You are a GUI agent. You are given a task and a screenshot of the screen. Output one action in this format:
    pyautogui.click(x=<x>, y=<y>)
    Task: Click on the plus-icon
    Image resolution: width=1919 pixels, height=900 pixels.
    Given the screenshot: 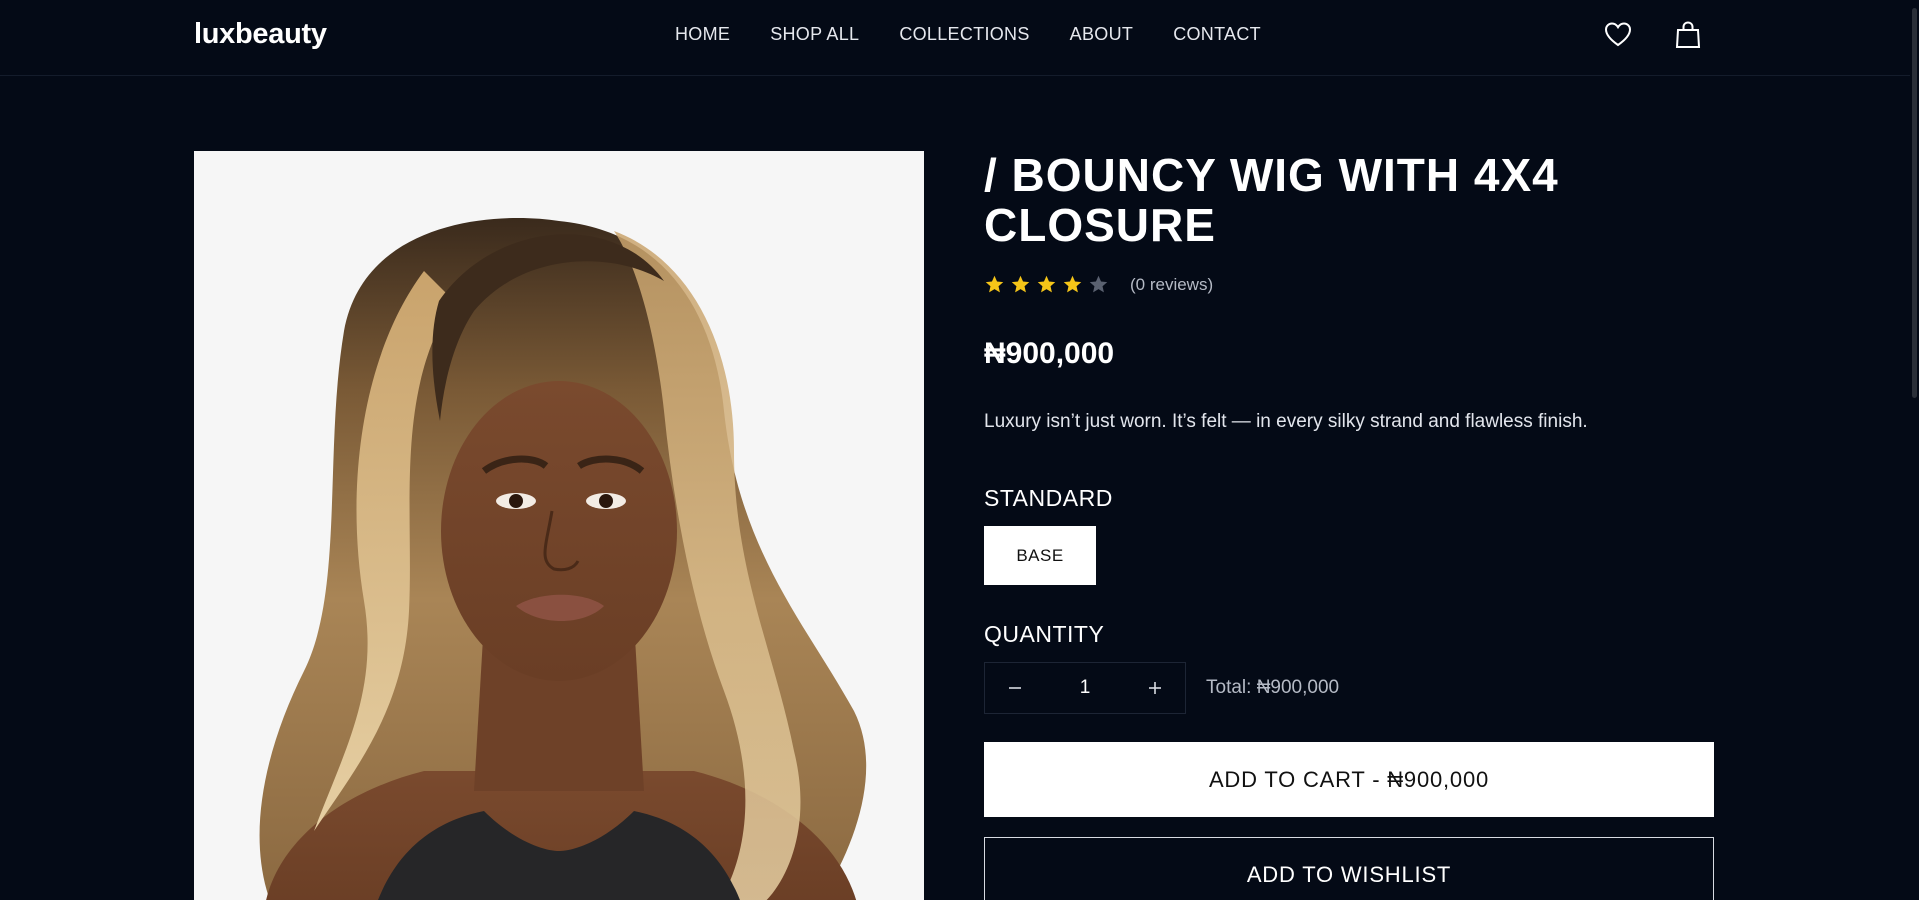 What is the action you would take?
    pyautogui.click(x=1155, y=688)
    